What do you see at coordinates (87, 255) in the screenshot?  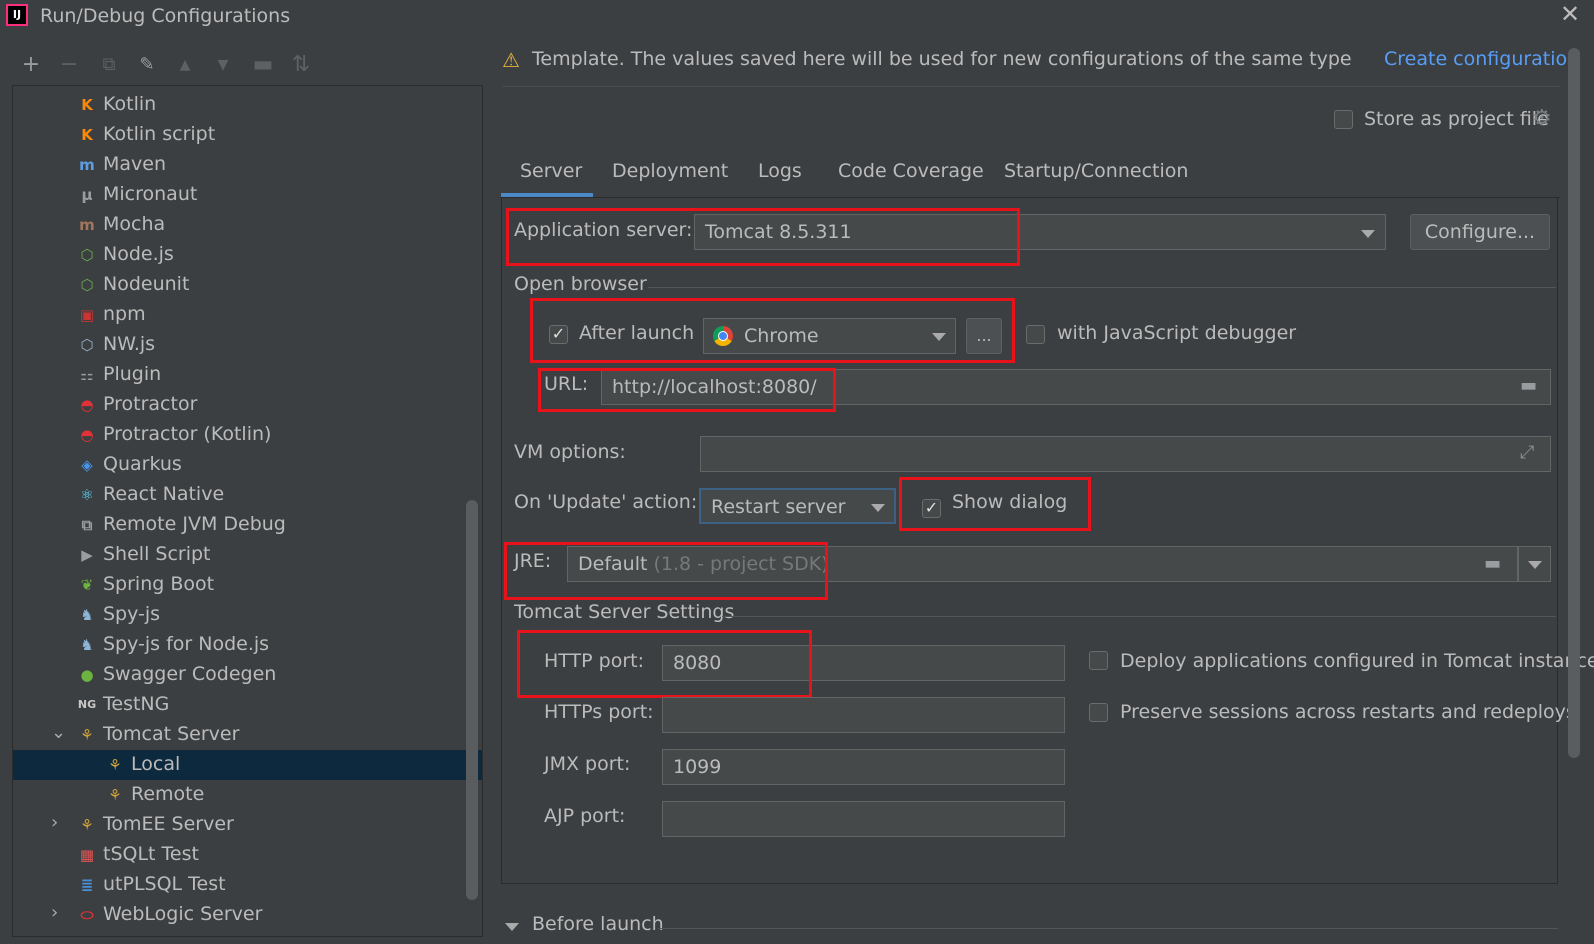 I see `nodejs-icon: ⬡` at bounding box center [87, 255].